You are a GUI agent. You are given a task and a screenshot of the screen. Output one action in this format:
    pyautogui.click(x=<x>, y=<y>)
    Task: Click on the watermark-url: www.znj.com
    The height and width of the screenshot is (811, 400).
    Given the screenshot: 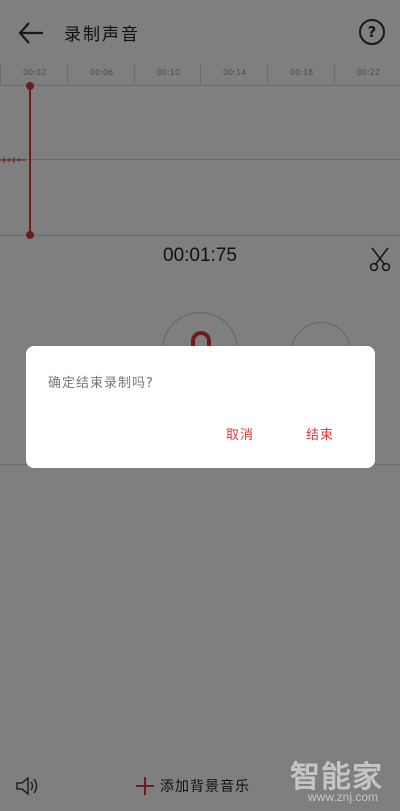 What is the action you would take?
    pyautogui.click(x=343, y=797)
    